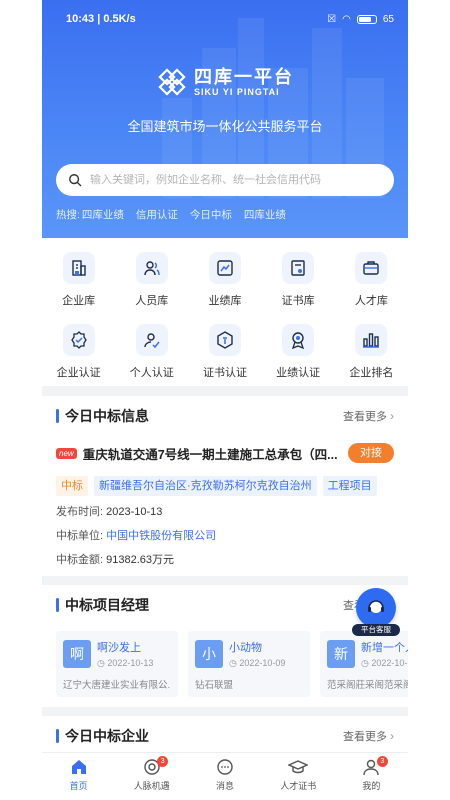 This screenshot has width=450, height=800. What do you see at coordinates (224, 360) in the screenshot?
I see `grid-item-certificate-cert: 证书认证` at bounding box center [224, 360].